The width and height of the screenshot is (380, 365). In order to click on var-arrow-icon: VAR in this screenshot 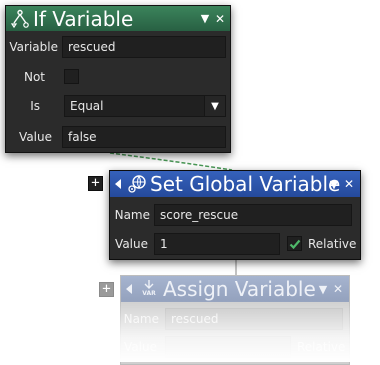, I will do `click(149, 289)`.